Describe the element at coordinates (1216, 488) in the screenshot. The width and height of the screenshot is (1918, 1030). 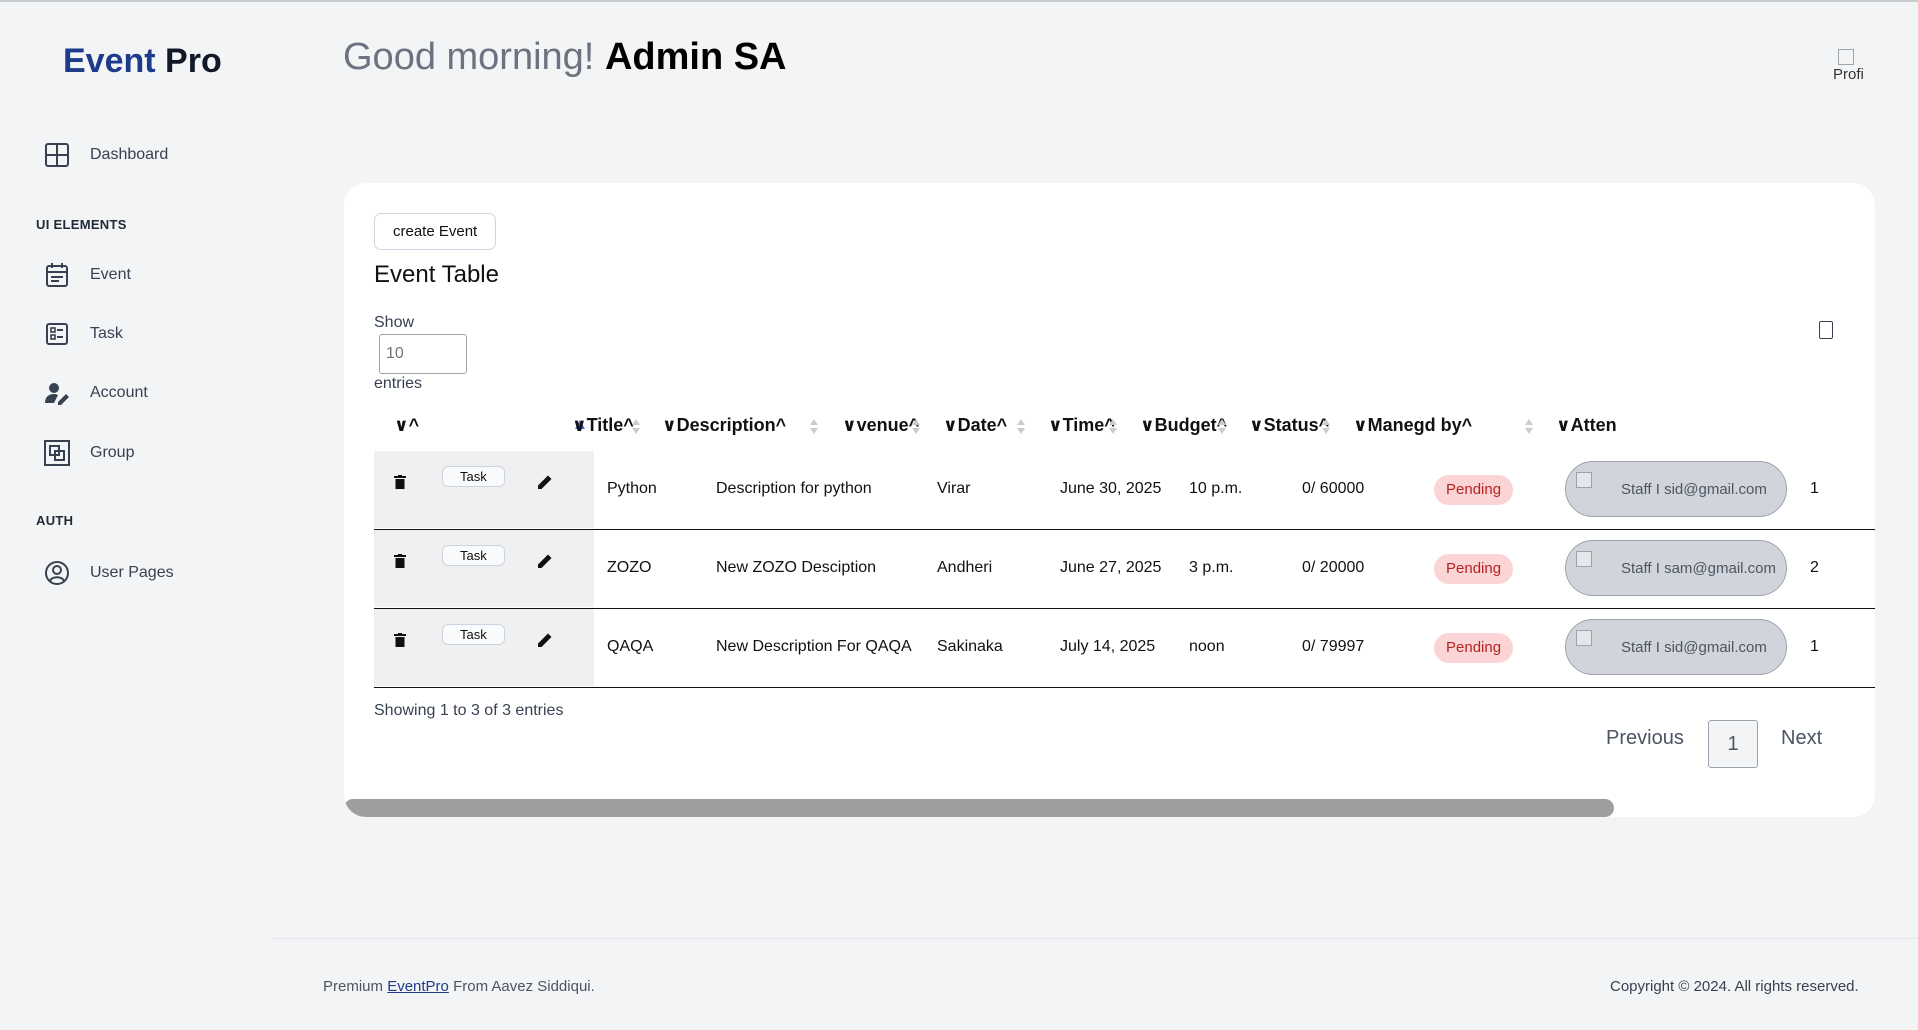
I see `cell-time: 10 p.m.` at that location.